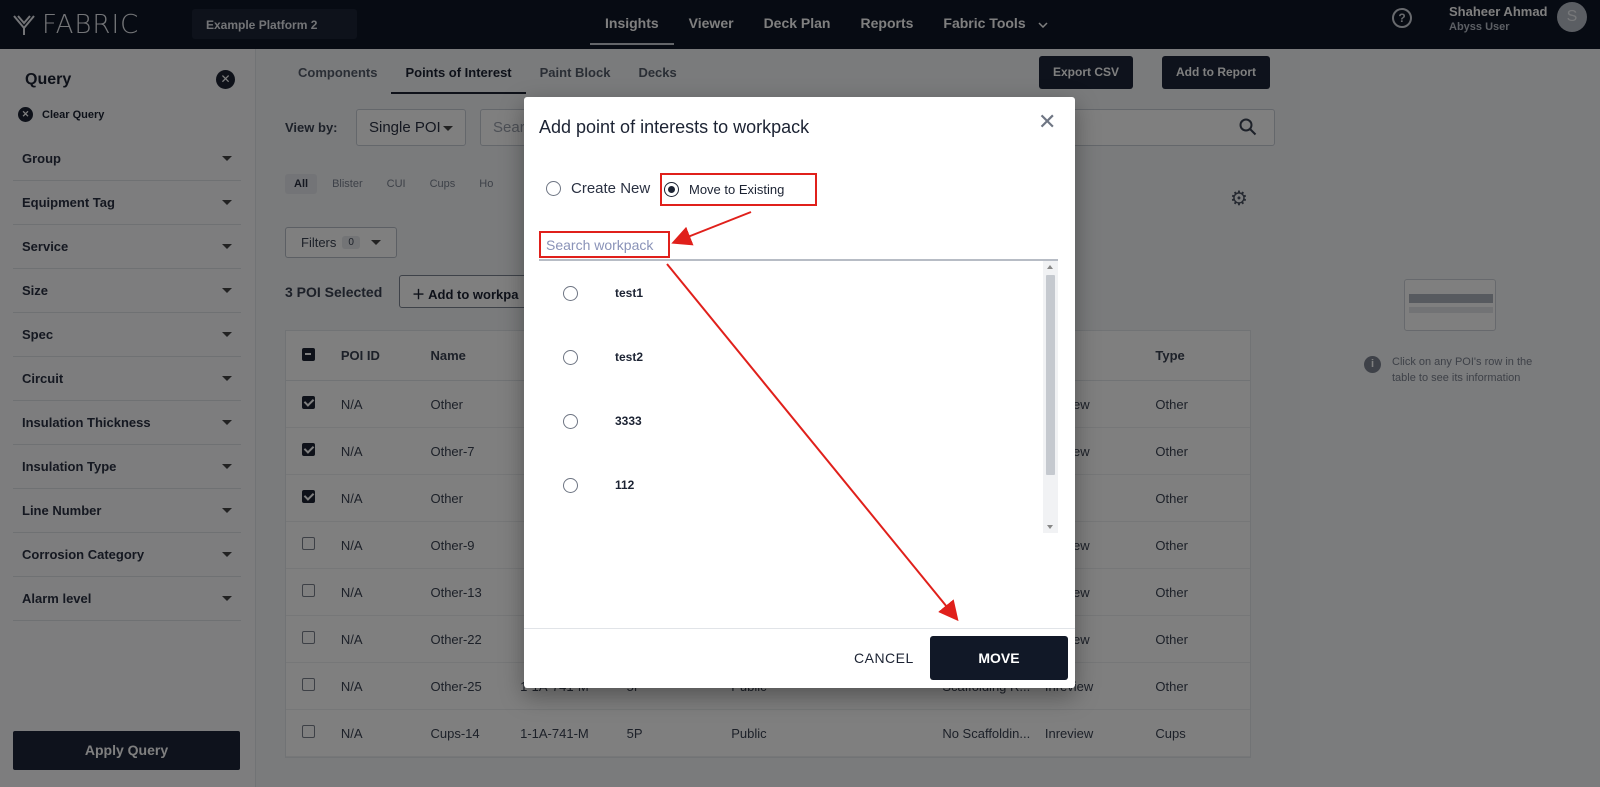 The width and height of the screenshot is (1600, 787). Describe the element at coordinates (791, 357) in the screenshot. I see `workpack-option: test2` at that location.